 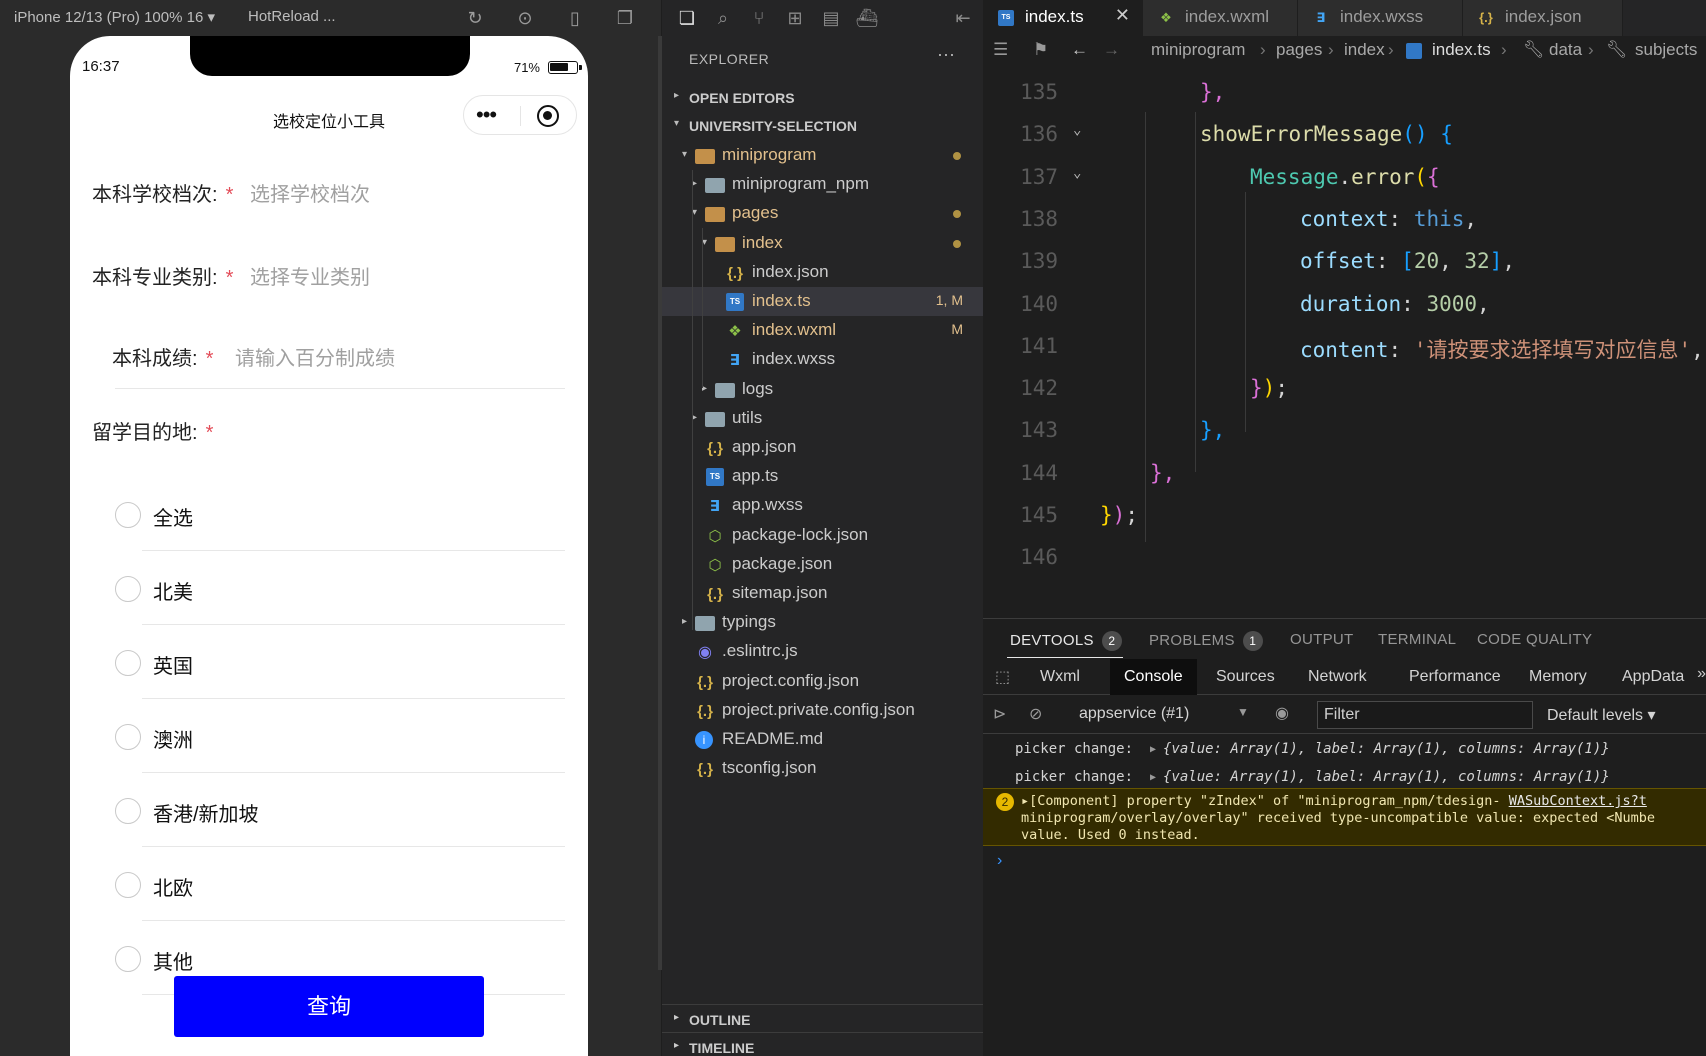 I want to click on tree-item: ▾ pages, so click(x=822, y=213).